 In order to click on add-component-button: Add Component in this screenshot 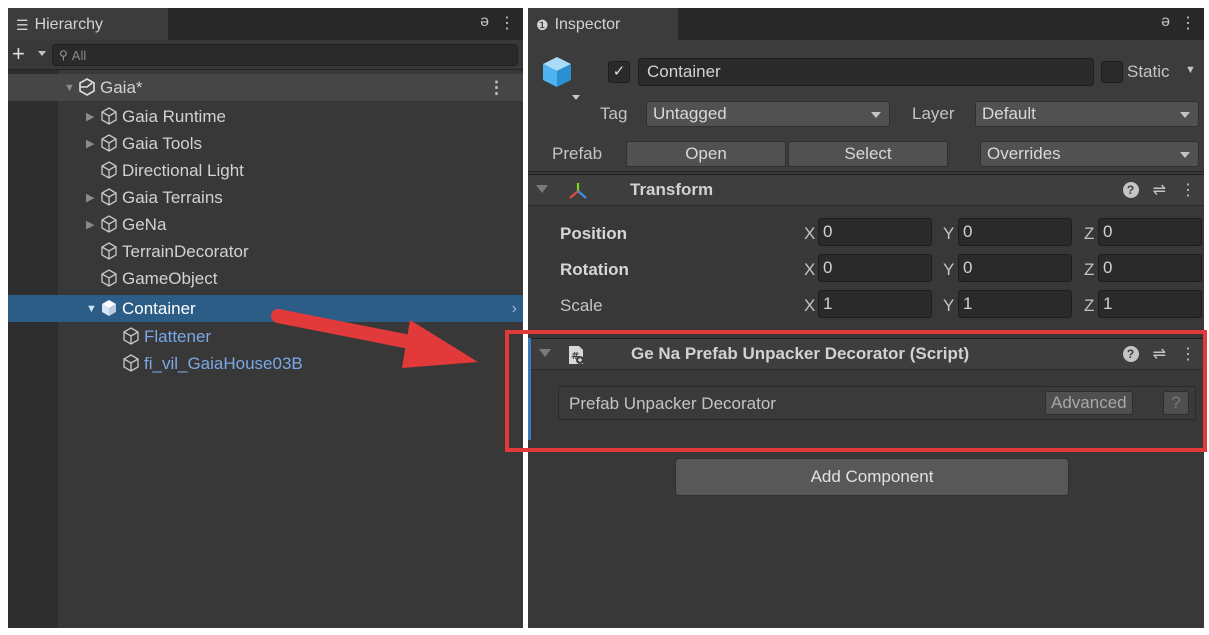, I will do `click(872, 477)`.